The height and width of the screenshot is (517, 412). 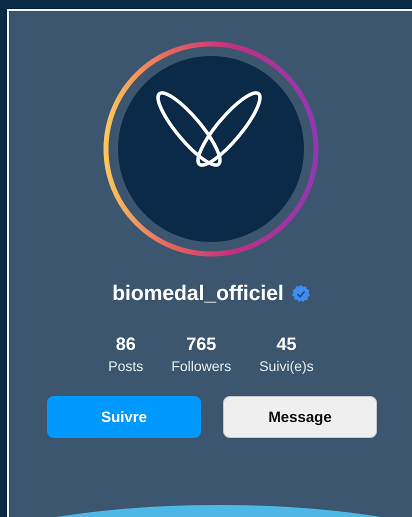 What do you see at coordinates (286, 344) in the screenshot?
I see `stat-count: 45` at bounding box center [286, 344].